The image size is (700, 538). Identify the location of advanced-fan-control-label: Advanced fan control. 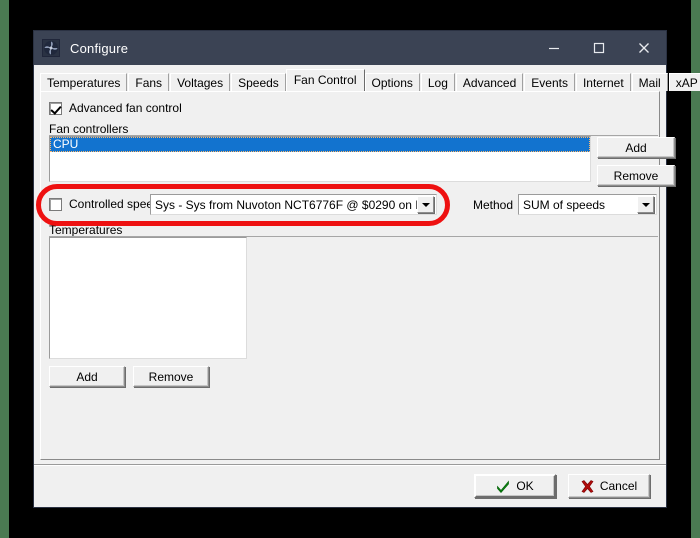
(125, 108).